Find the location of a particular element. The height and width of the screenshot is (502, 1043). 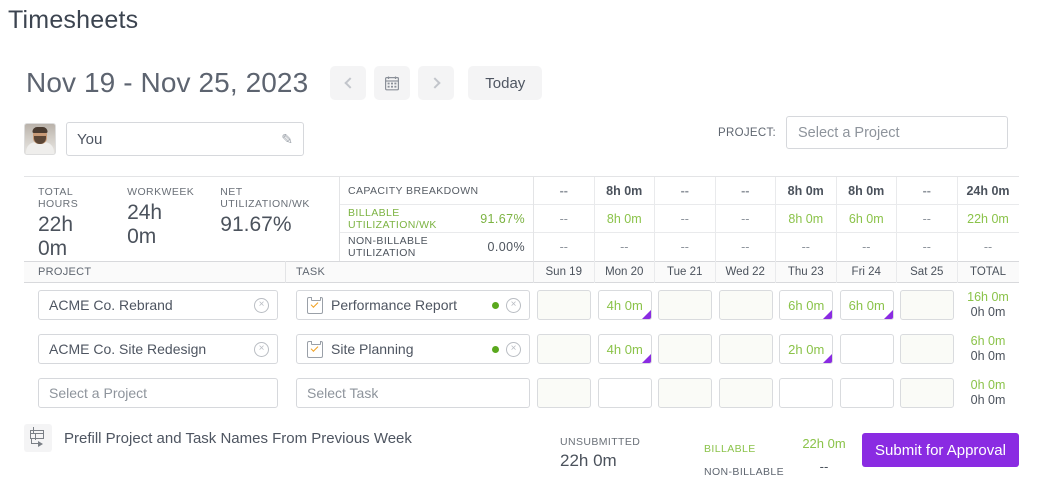

nonbillable-utilization-label: NON-BILLABLE UTILIZATION is located at coordinates (388, 247).